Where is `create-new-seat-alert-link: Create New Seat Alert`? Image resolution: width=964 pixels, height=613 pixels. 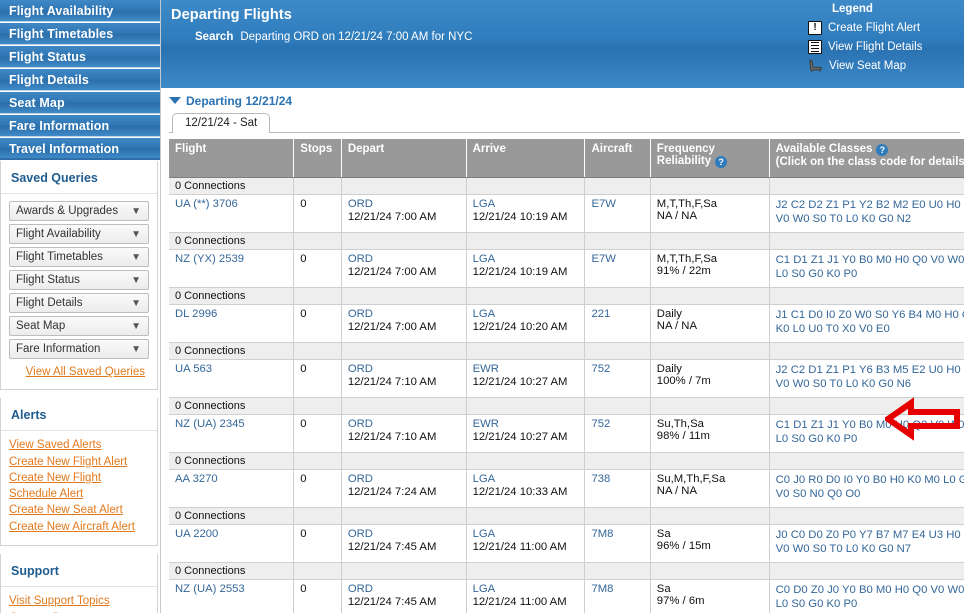 create-new-seat-alert-link: Create New Seat Alert is located at coordinates (79, 511).